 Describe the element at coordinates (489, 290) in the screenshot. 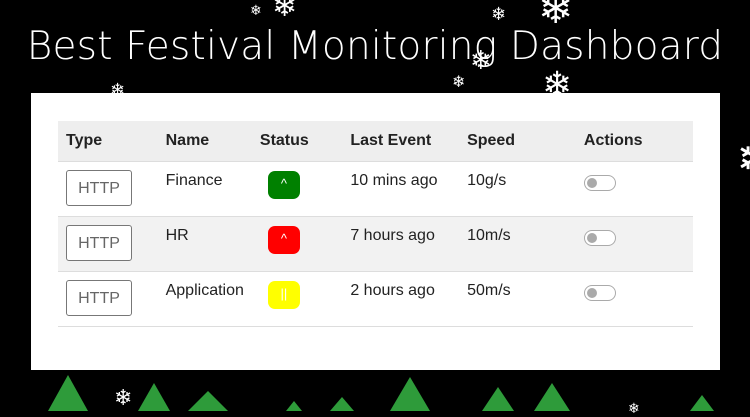

I see `row-speed: 50m/s` at that location.